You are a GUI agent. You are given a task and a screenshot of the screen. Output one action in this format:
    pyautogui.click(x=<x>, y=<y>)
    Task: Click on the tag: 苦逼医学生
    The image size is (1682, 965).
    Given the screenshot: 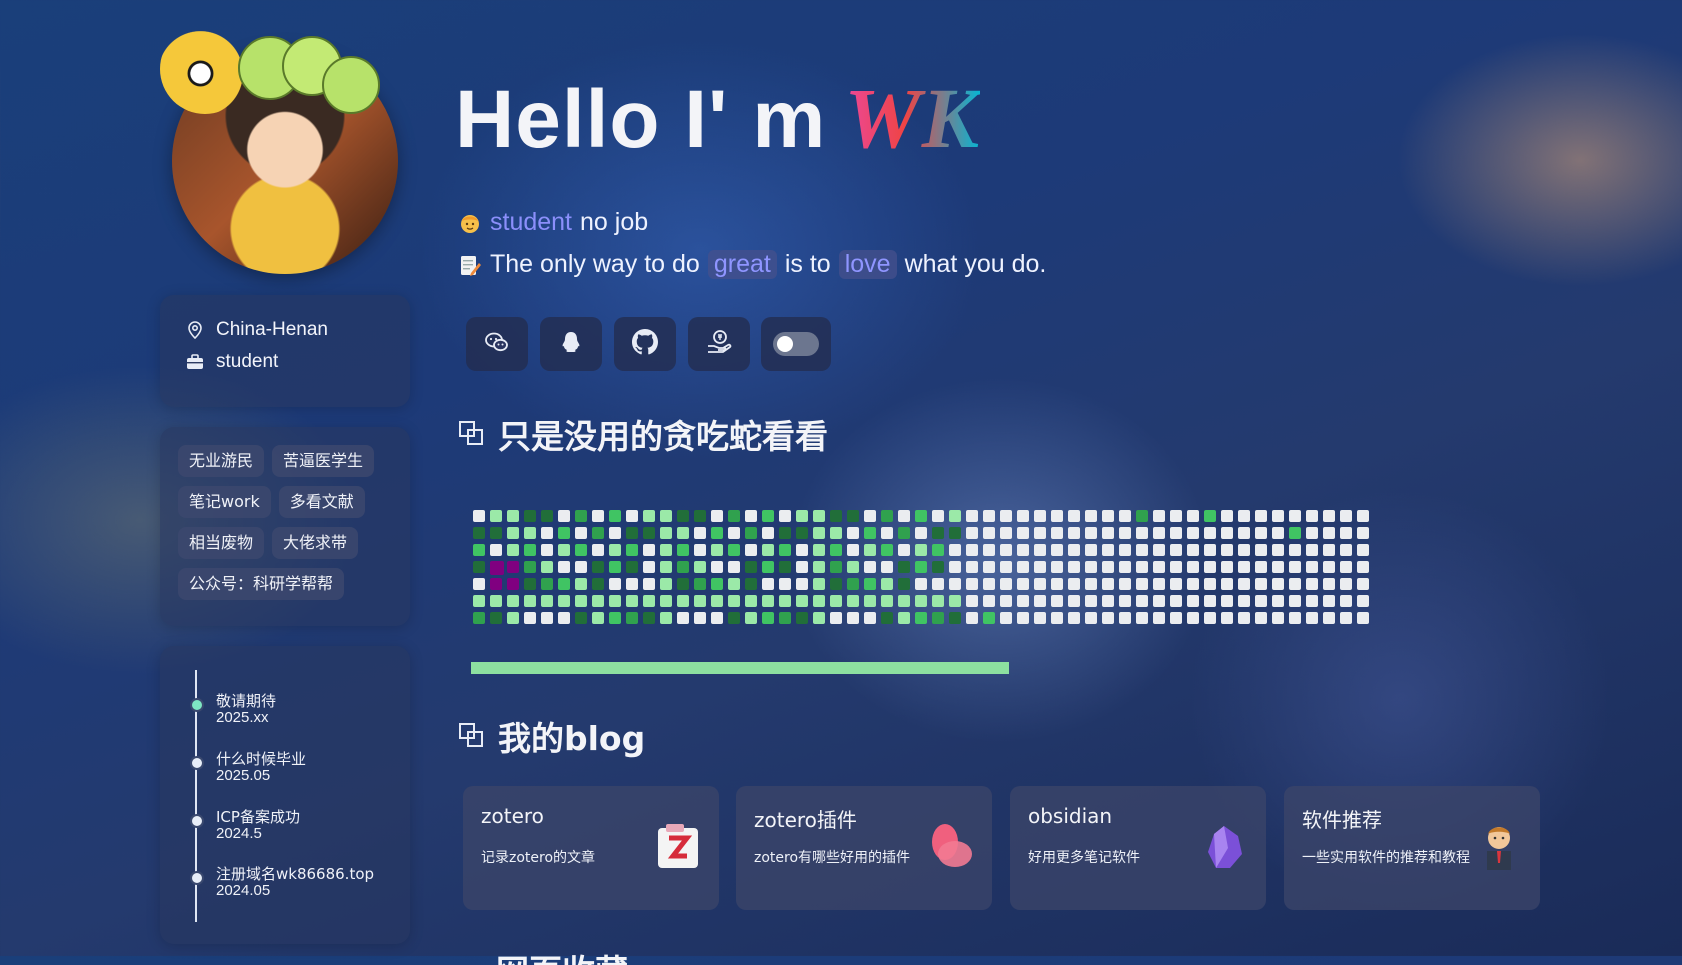 What is the action you would take?
    pyautogui.click(x=323, y=461)
    